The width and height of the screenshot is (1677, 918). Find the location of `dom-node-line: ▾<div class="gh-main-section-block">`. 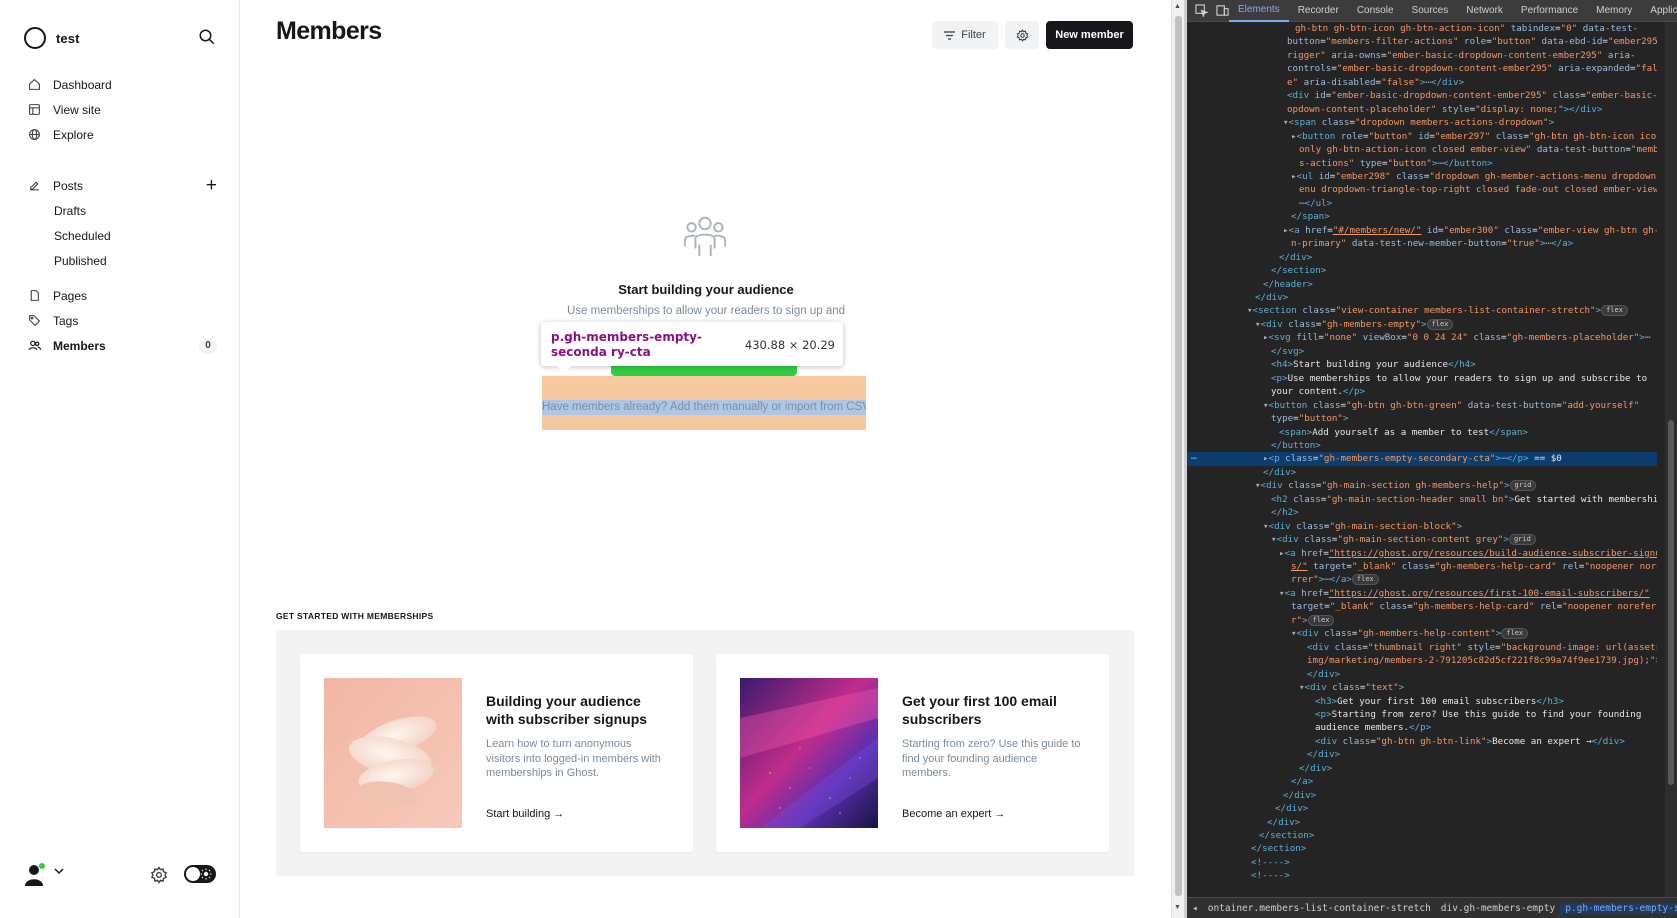

dom-node-line: ▾<div class="gh-main-section-block"> is located at coordinates (1422, 527).